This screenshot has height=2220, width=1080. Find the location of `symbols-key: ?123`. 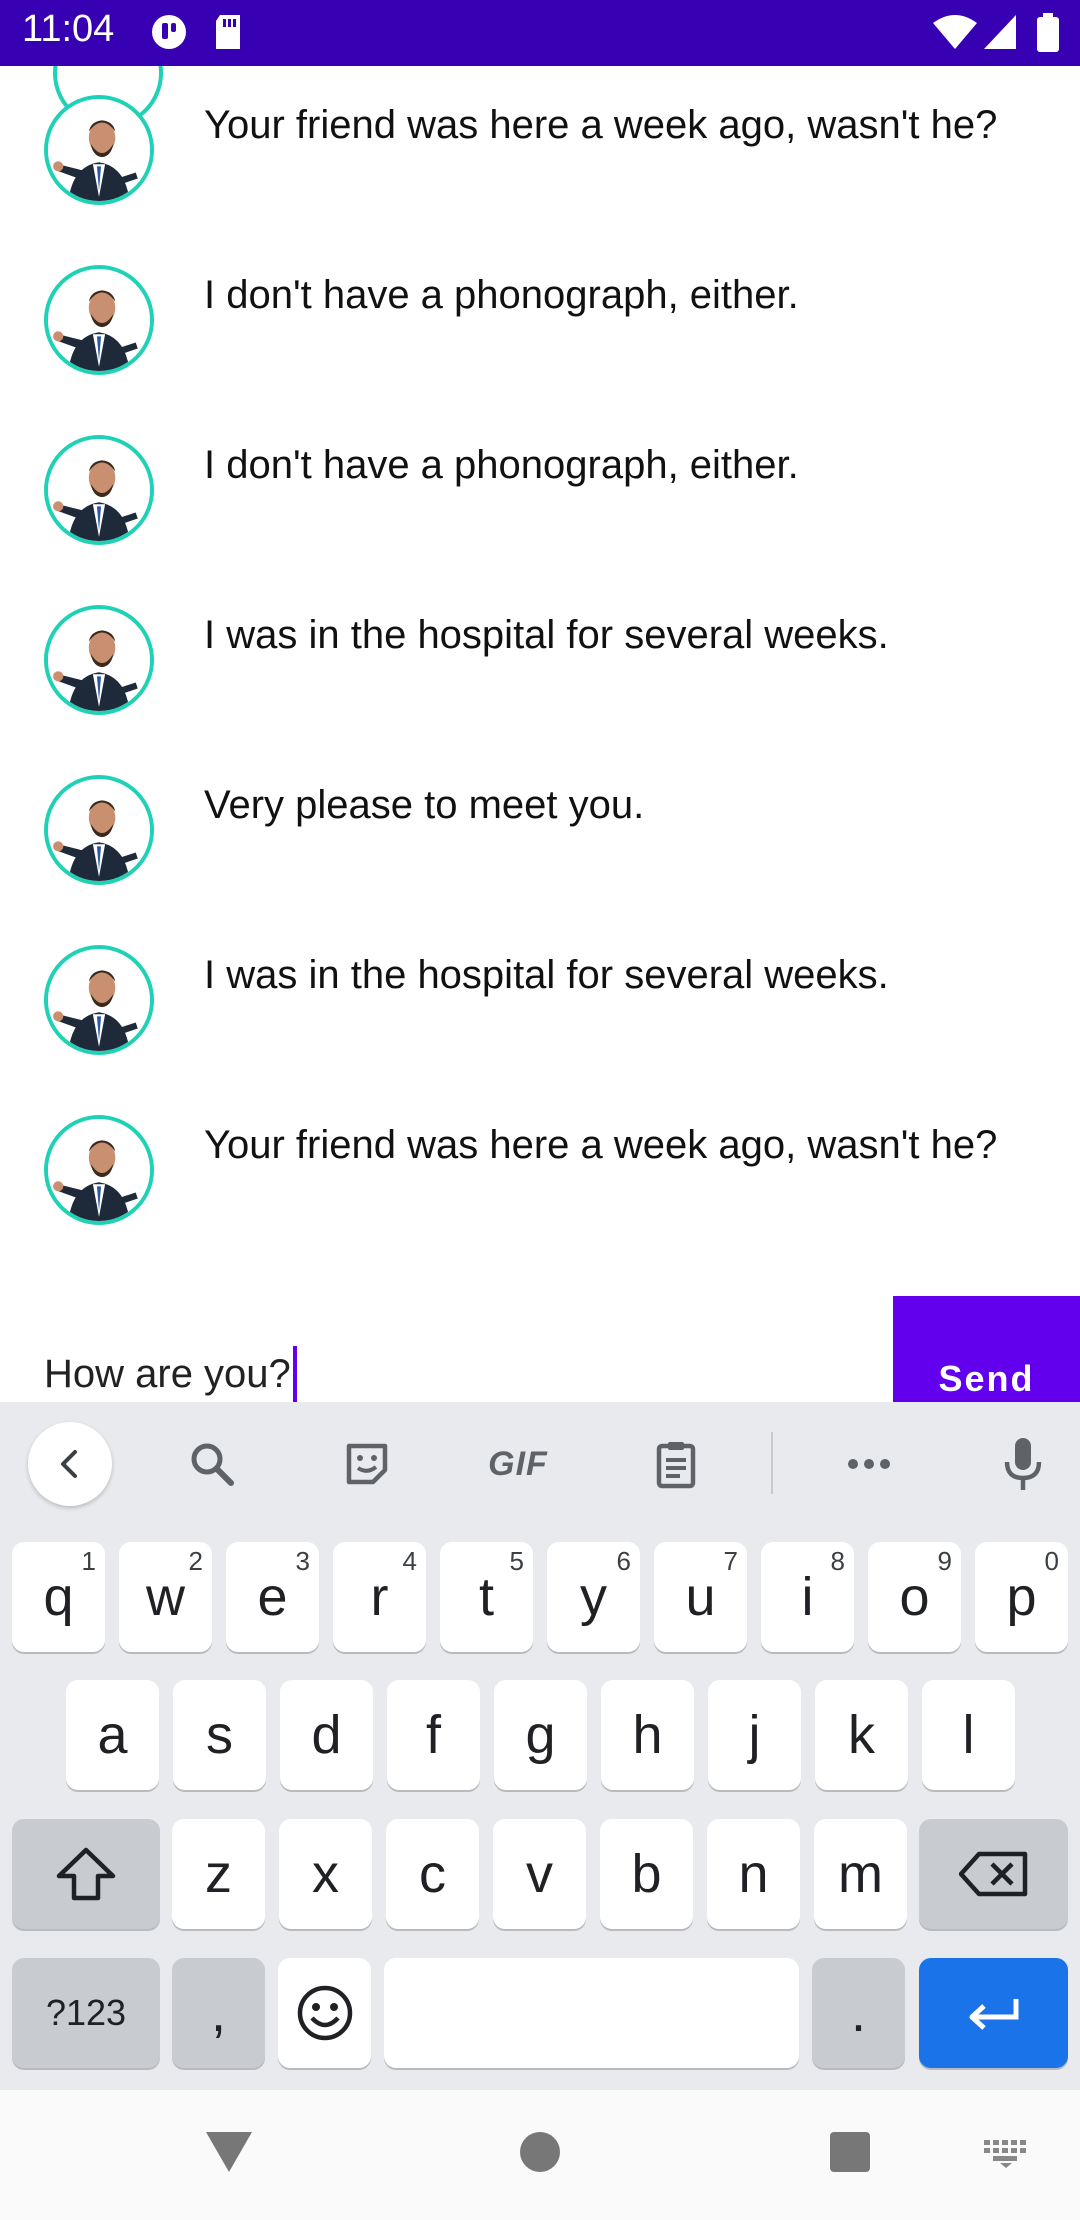

symbols-key: ?123 is located at coordinates (86, 2013).